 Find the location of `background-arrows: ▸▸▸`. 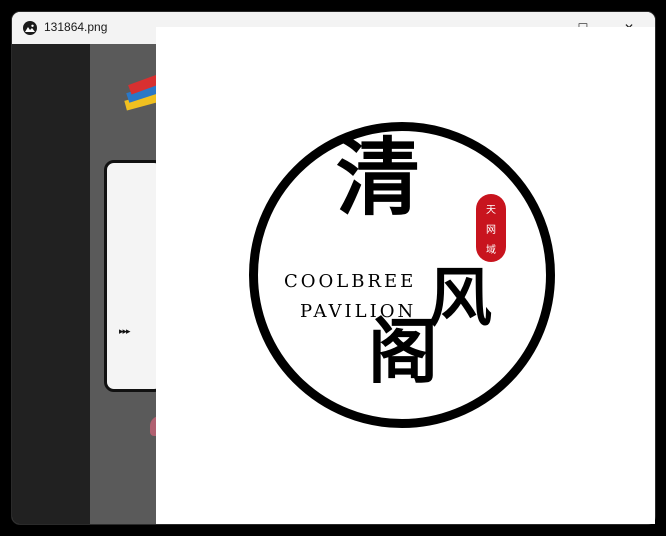

background-arrows: ▸▸▸ is located at coordinates (125, 332).